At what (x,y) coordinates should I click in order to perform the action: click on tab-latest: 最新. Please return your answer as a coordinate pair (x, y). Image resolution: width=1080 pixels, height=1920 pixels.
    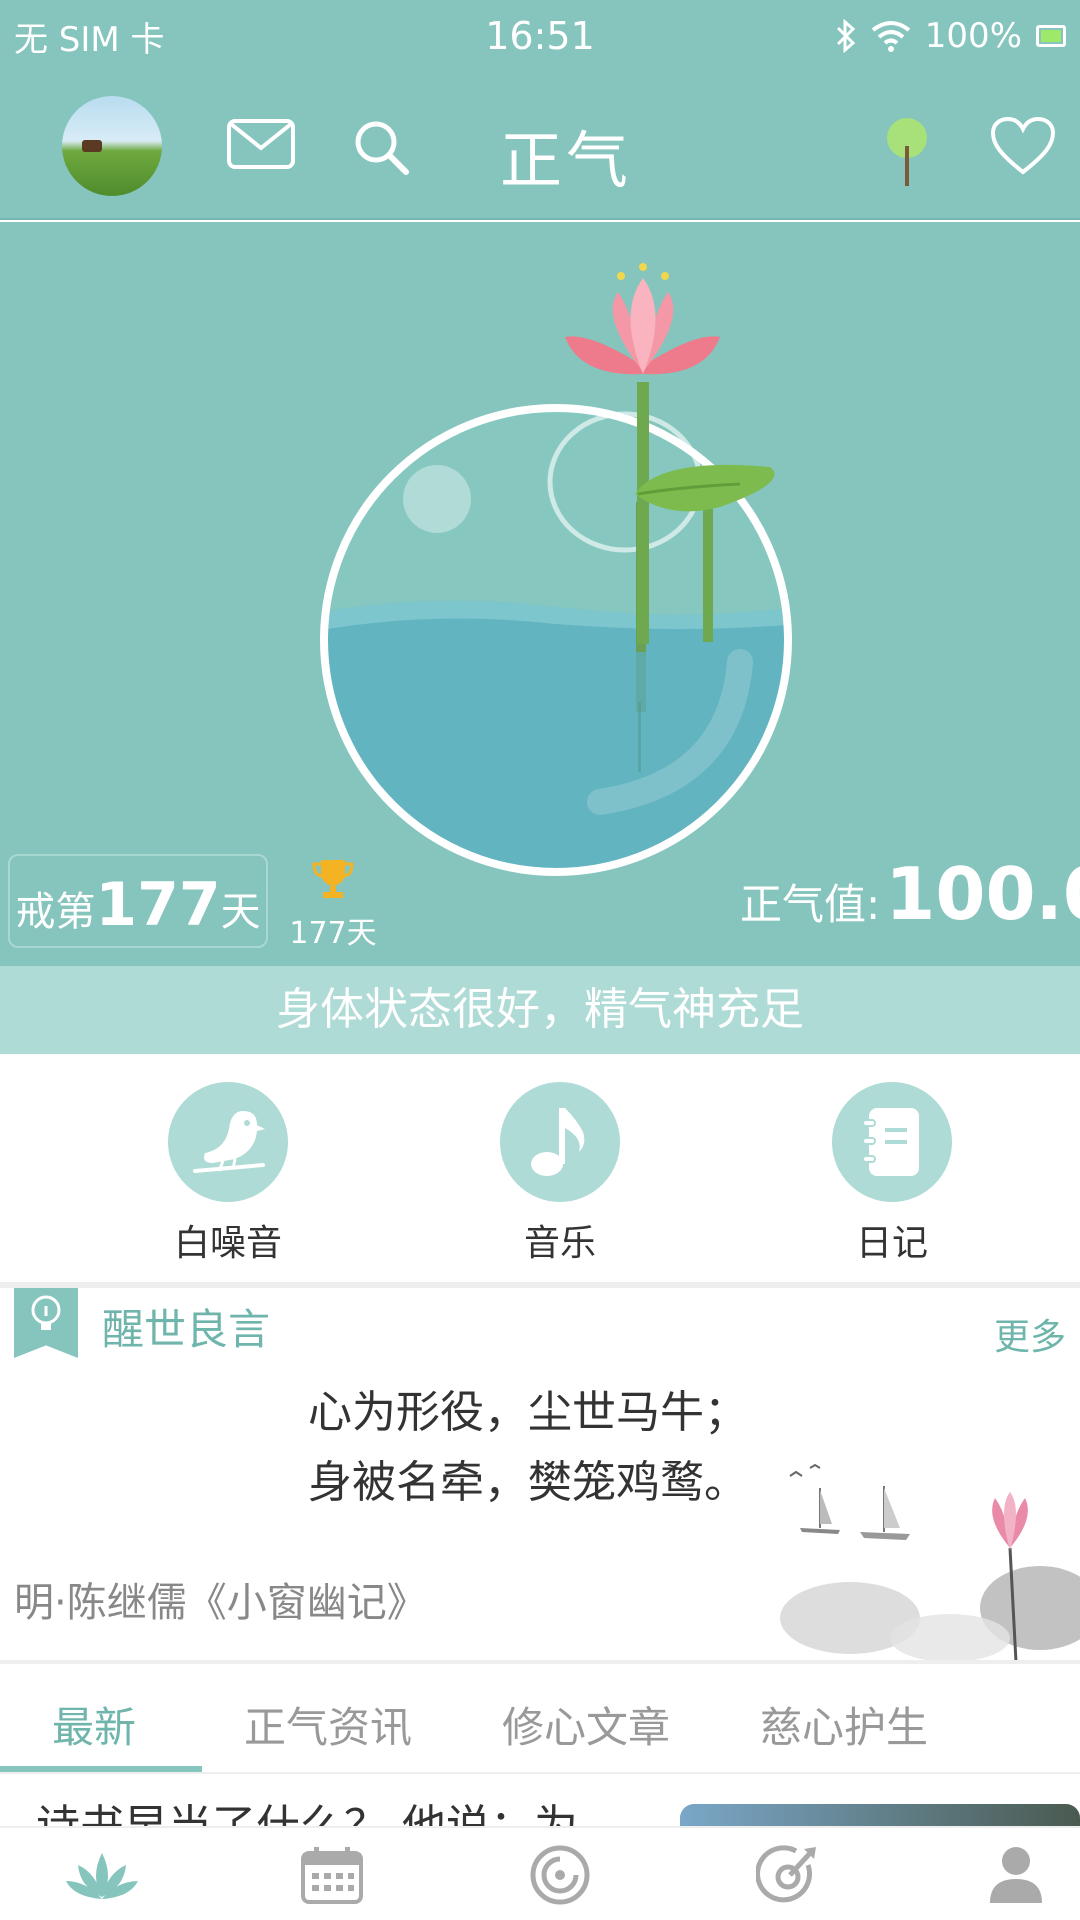
    Looking at the image, I should click on (94, 1724).